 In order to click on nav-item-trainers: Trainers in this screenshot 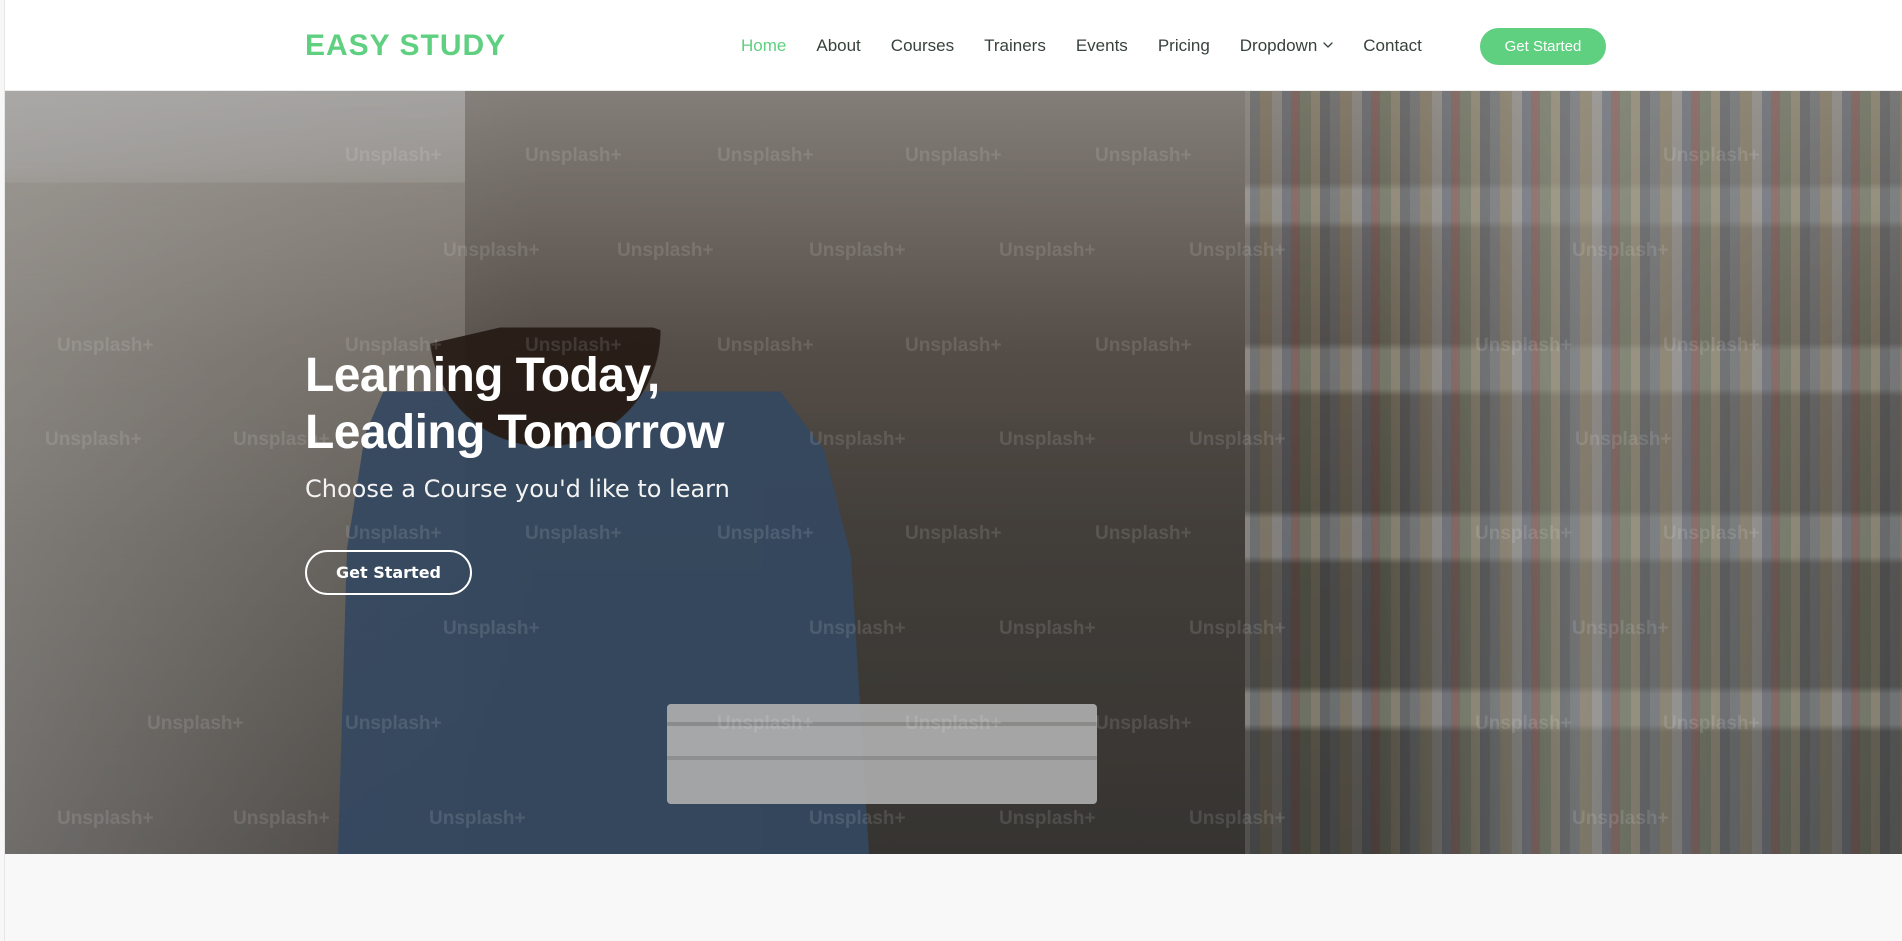, I will do `click(1015, 46)`.